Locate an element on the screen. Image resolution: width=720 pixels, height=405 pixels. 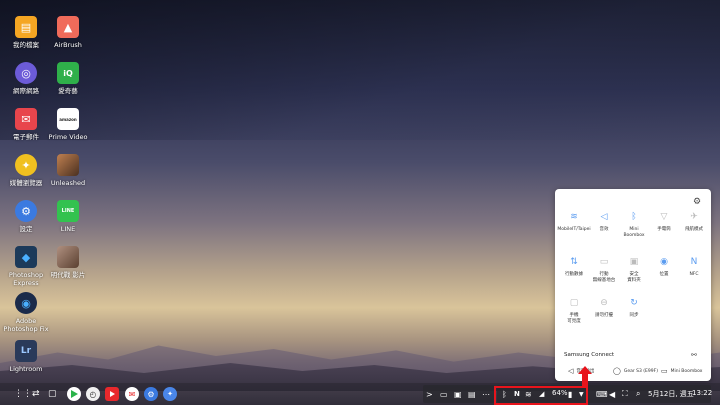
settings-taskbar-icon: ⚙ is located at coordinates (151, 394).